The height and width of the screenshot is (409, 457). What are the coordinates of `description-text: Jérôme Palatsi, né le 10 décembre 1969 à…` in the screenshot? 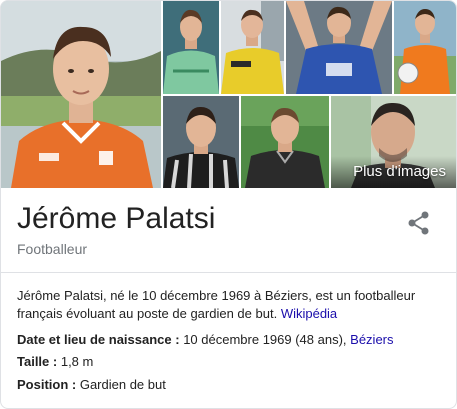 It's located at (216, 304).